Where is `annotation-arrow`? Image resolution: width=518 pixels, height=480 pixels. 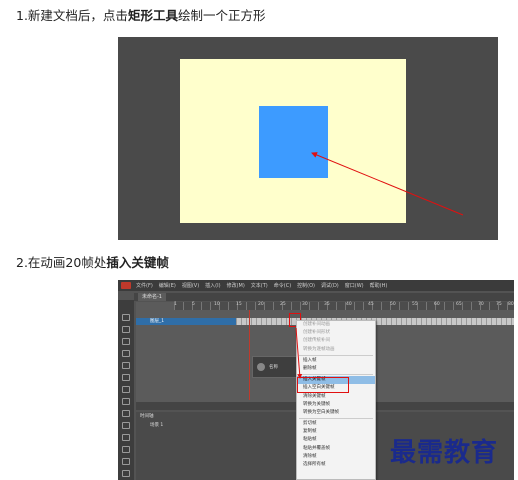
annotation-arrow is located at coordinates (387, 184).